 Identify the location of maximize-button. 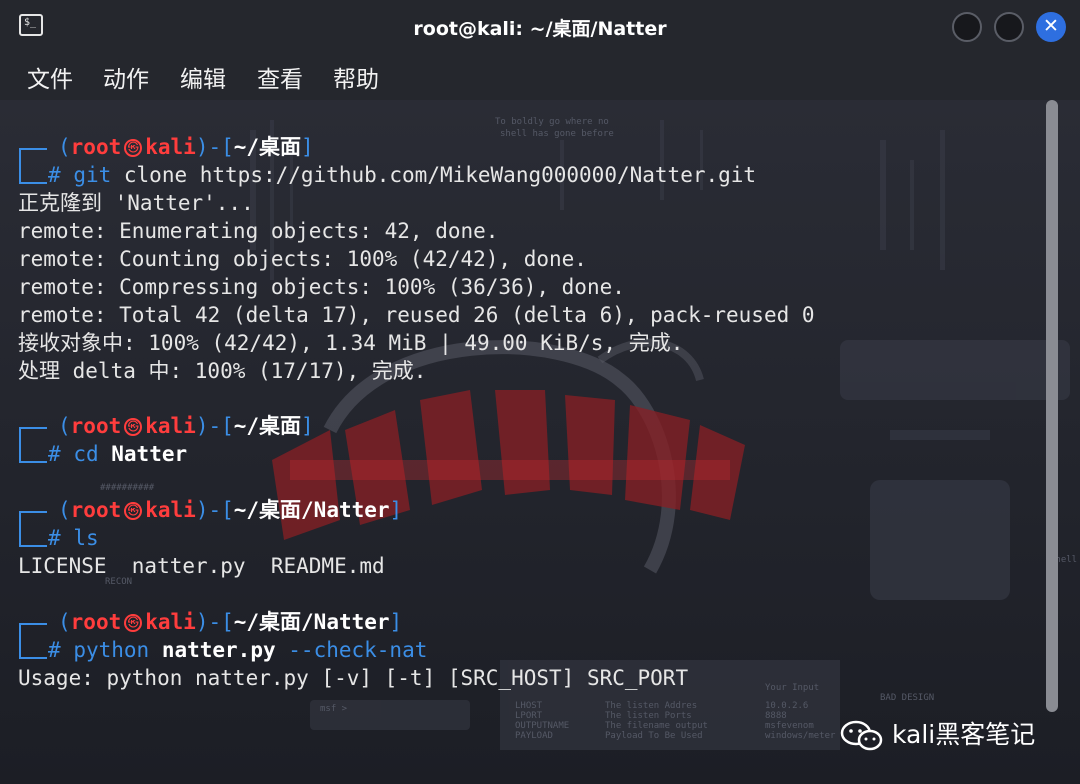
(1009, 27).